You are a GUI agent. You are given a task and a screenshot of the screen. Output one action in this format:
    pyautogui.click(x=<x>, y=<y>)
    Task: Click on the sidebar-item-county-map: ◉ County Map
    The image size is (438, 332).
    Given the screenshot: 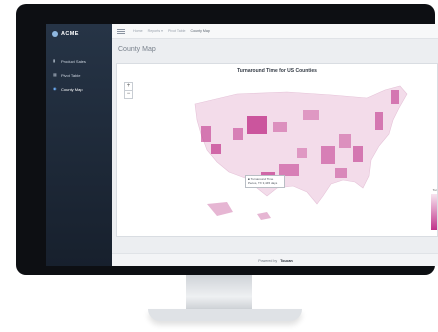 What is the action you would take?
    pyautogui.click(x=79, y=89)
    